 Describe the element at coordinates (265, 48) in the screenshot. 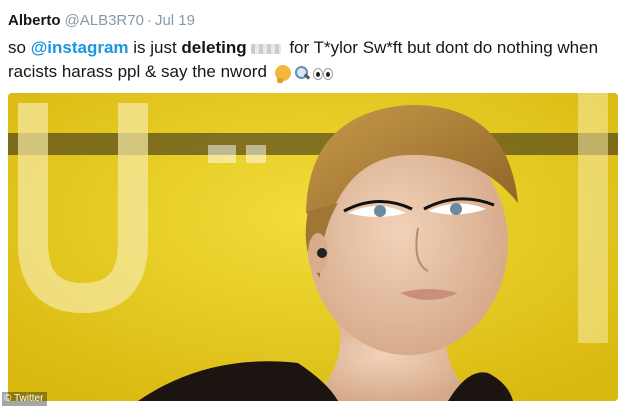

I see `censored-word` at that location.